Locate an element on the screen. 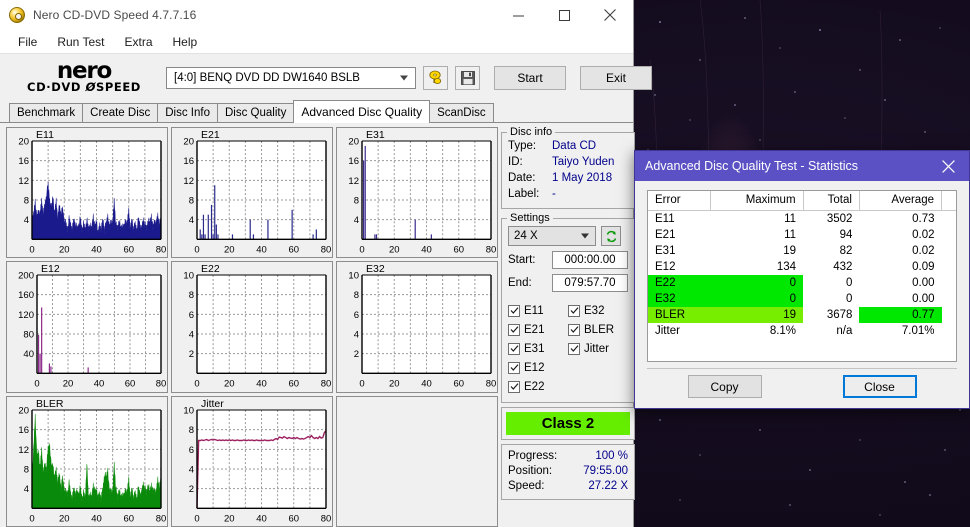 The image size is (970, 527). chart-title-jitter: Jitter is located at coordinates (212, 403).